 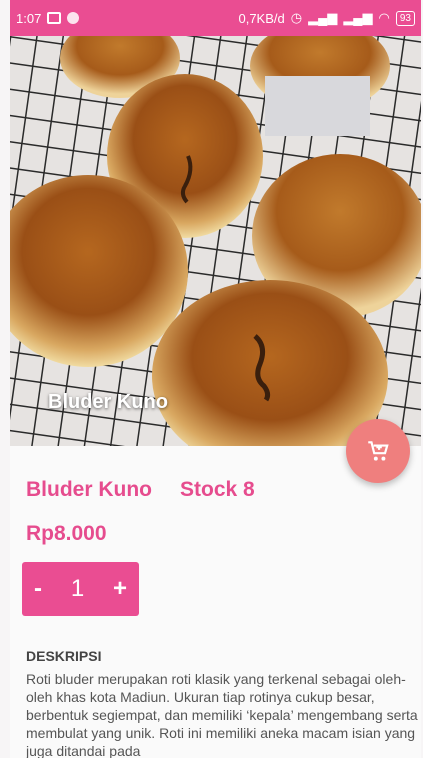 I want to click on quantity-stepper: - 1 +, so click(x=80, y=589).